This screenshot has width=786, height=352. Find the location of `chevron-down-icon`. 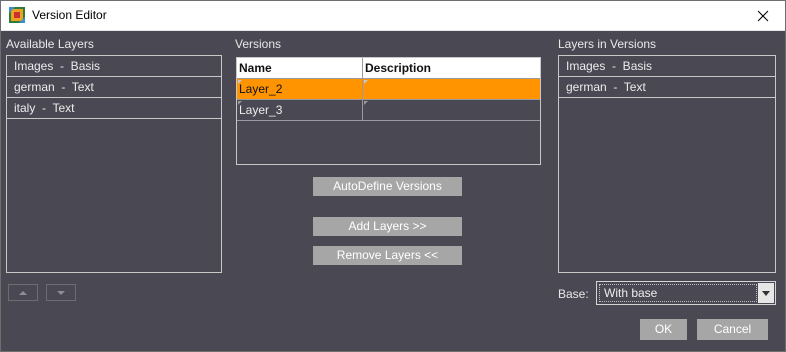

chevron-down-icon is located at coordinates (766, 293).